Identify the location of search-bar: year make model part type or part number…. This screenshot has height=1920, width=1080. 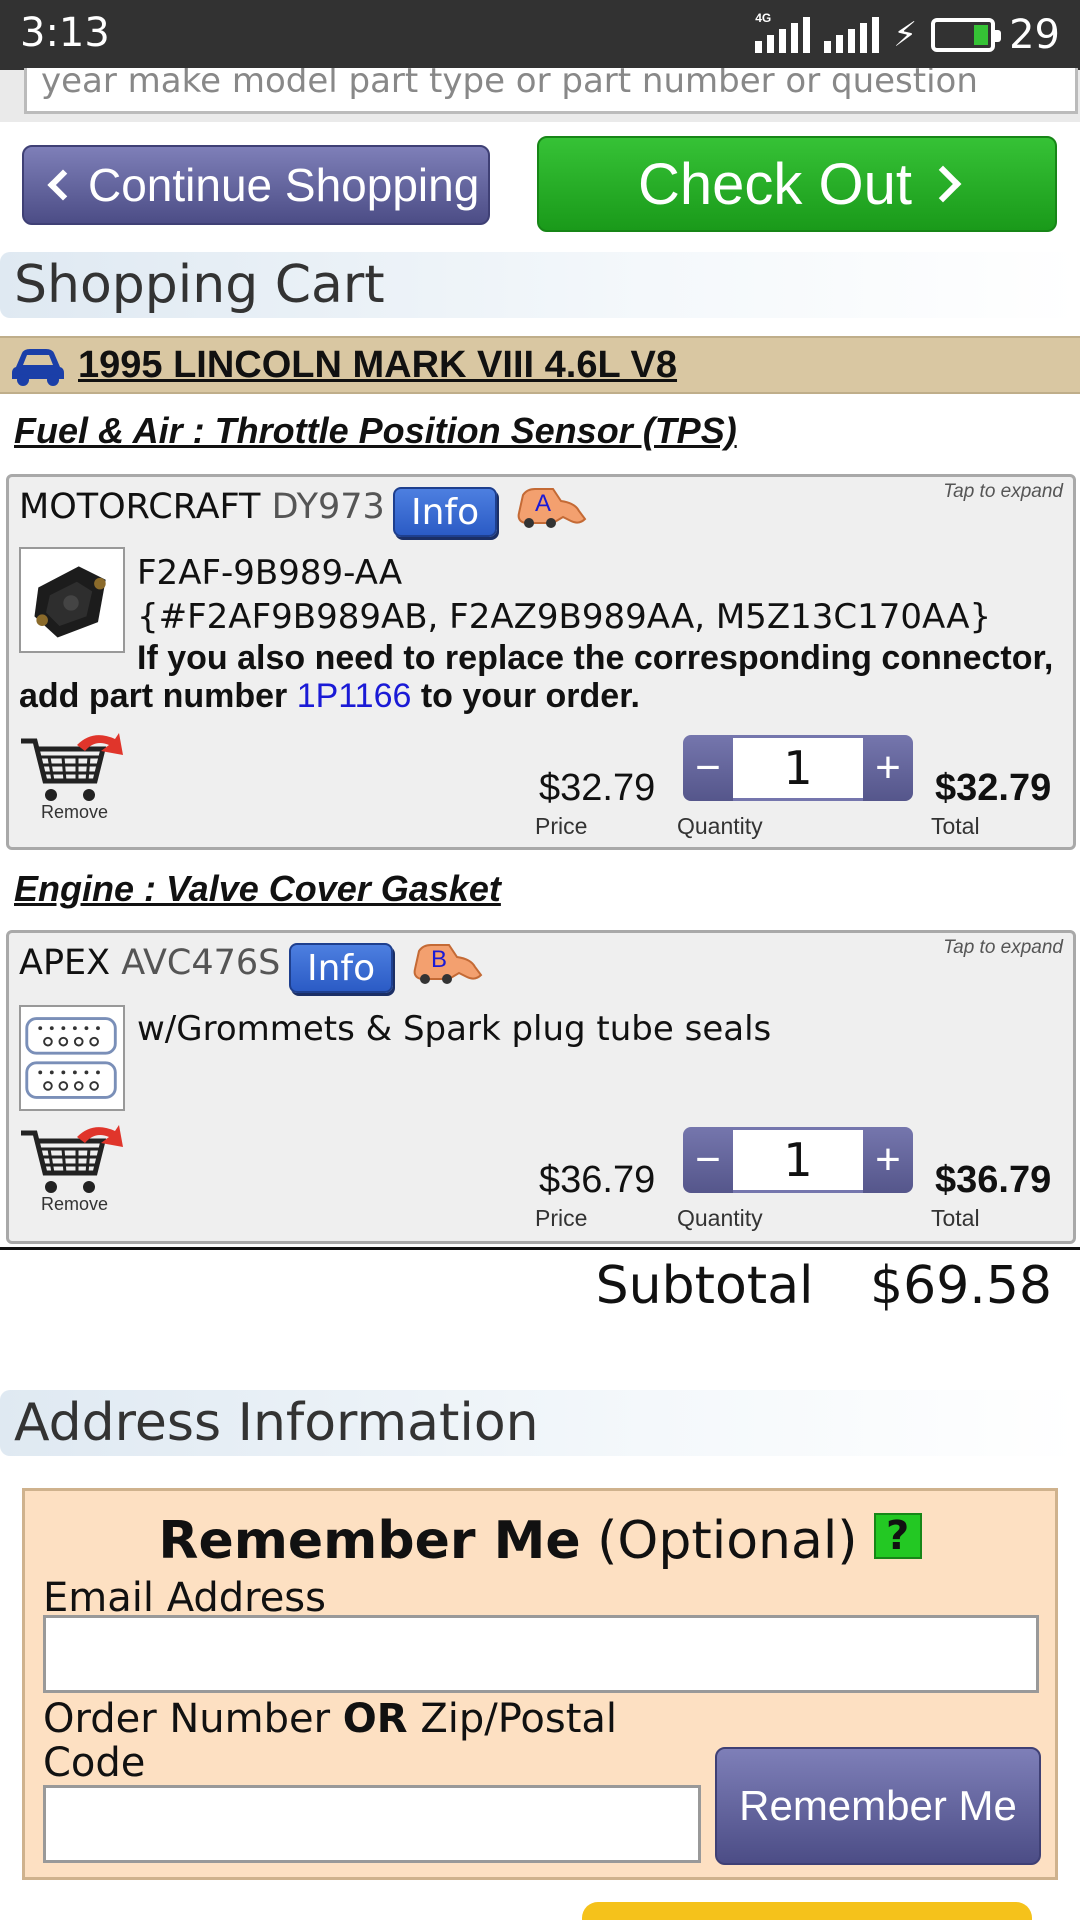
(540, 95).